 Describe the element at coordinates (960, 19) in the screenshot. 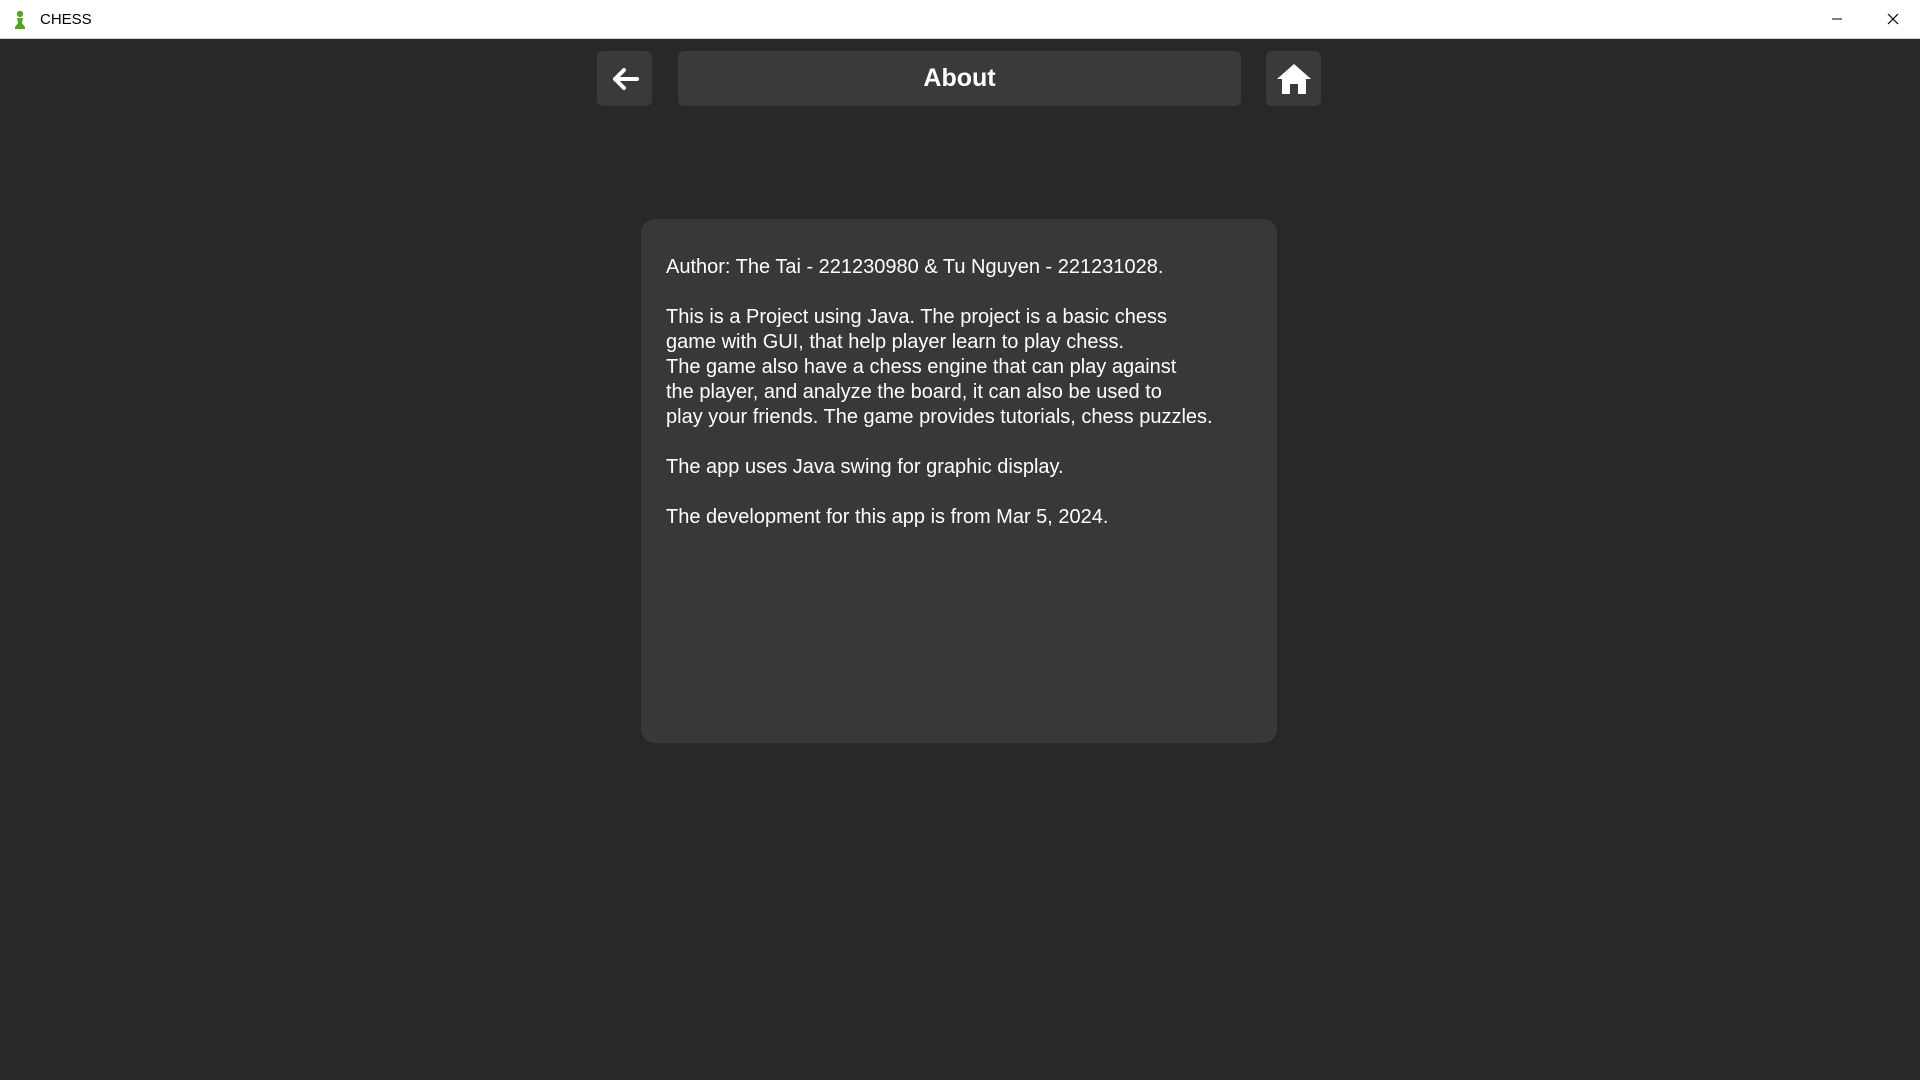

I see `window-titlebar: CHESS` at that location.